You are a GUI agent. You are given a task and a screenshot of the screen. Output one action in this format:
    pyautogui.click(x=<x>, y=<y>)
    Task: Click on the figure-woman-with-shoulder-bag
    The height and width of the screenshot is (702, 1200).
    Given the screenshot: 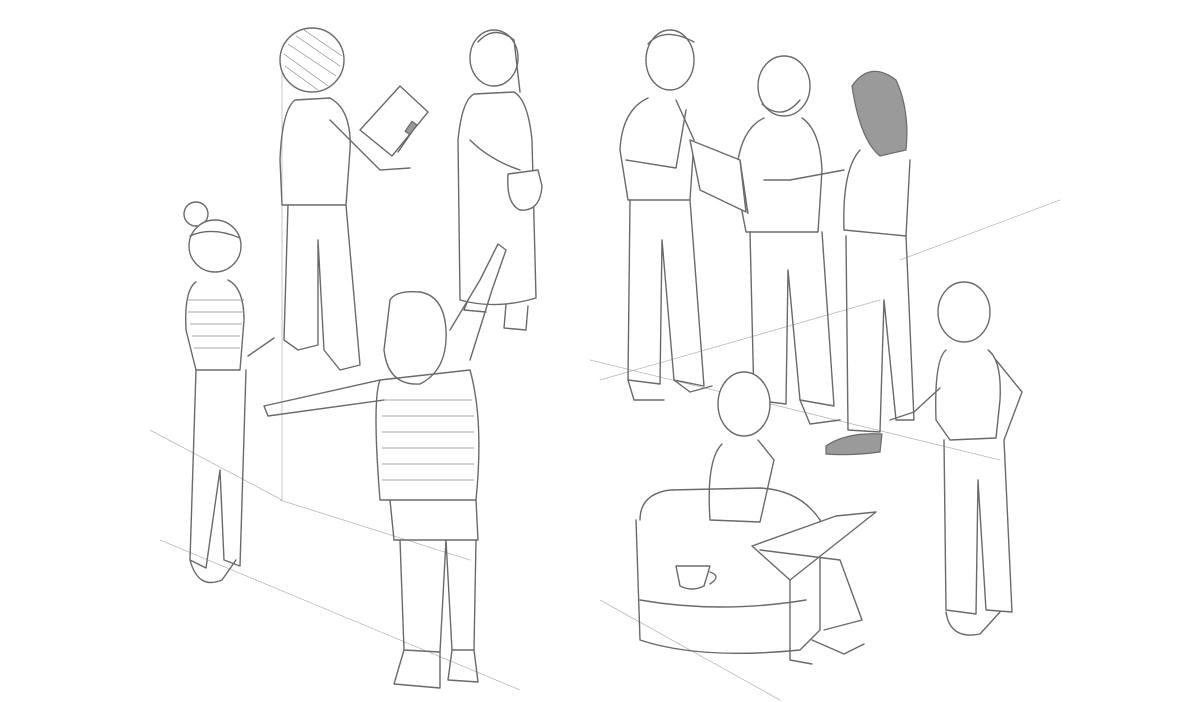 What is the action you would take?
    pyautogui.click(x=500, y=180)
    